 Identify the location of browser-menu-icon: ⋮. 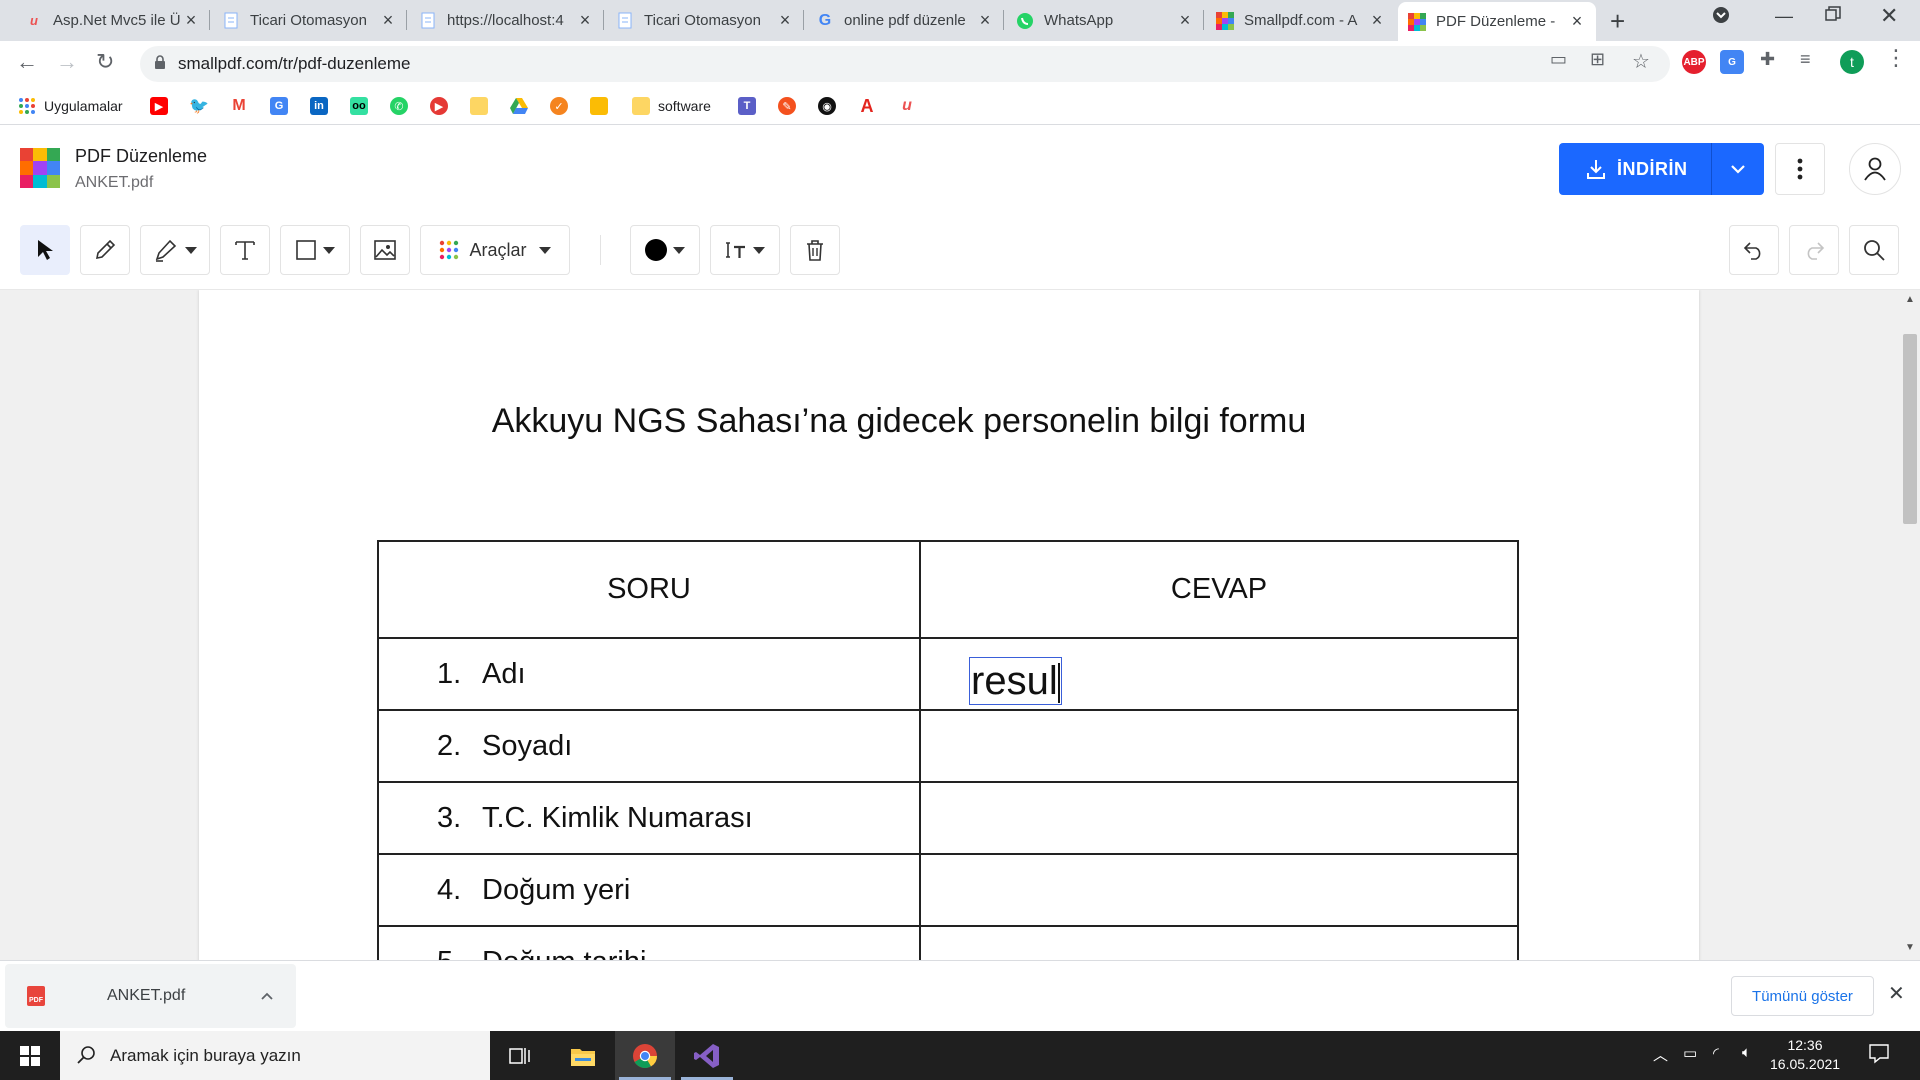
(1896, 58).